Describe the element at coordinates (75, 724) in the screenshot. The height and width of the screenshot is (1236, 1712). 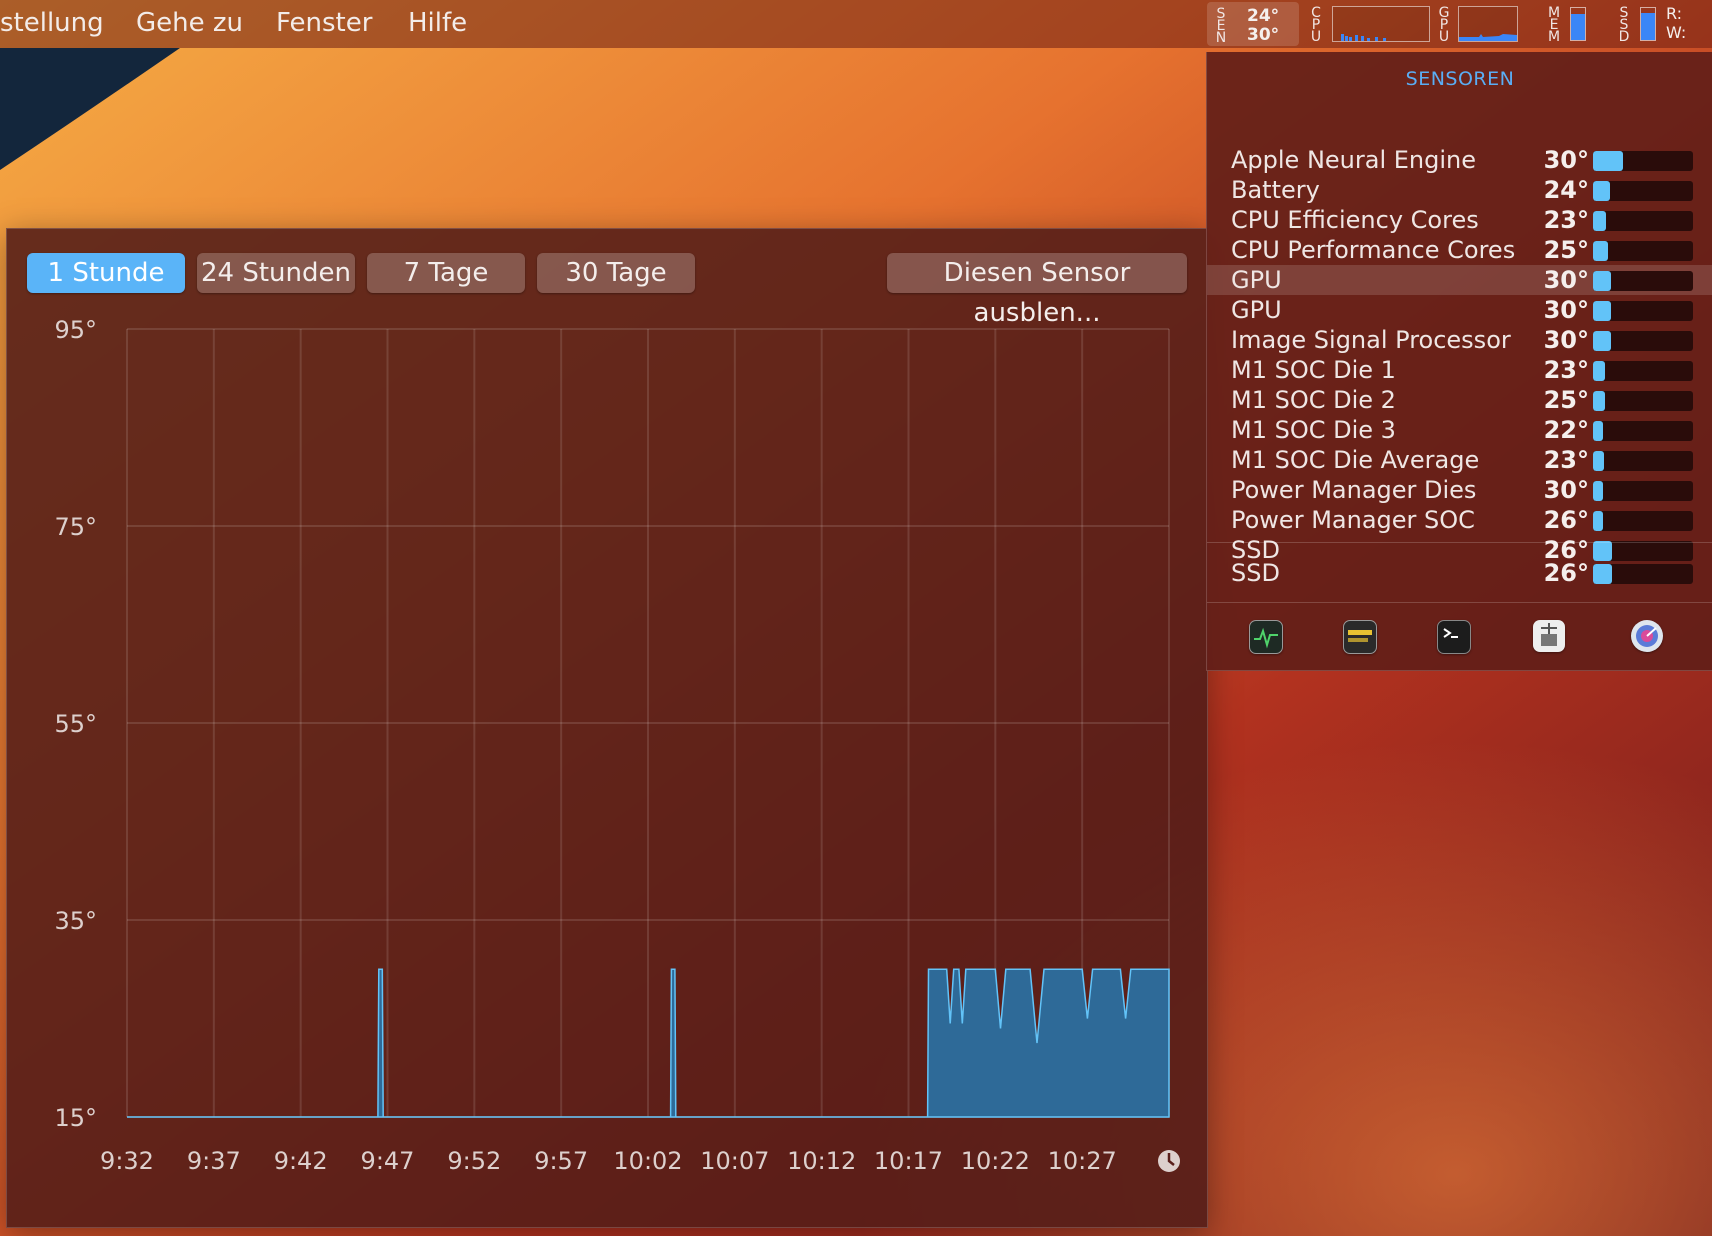
I see `y-tick-label: 55°` at that location.